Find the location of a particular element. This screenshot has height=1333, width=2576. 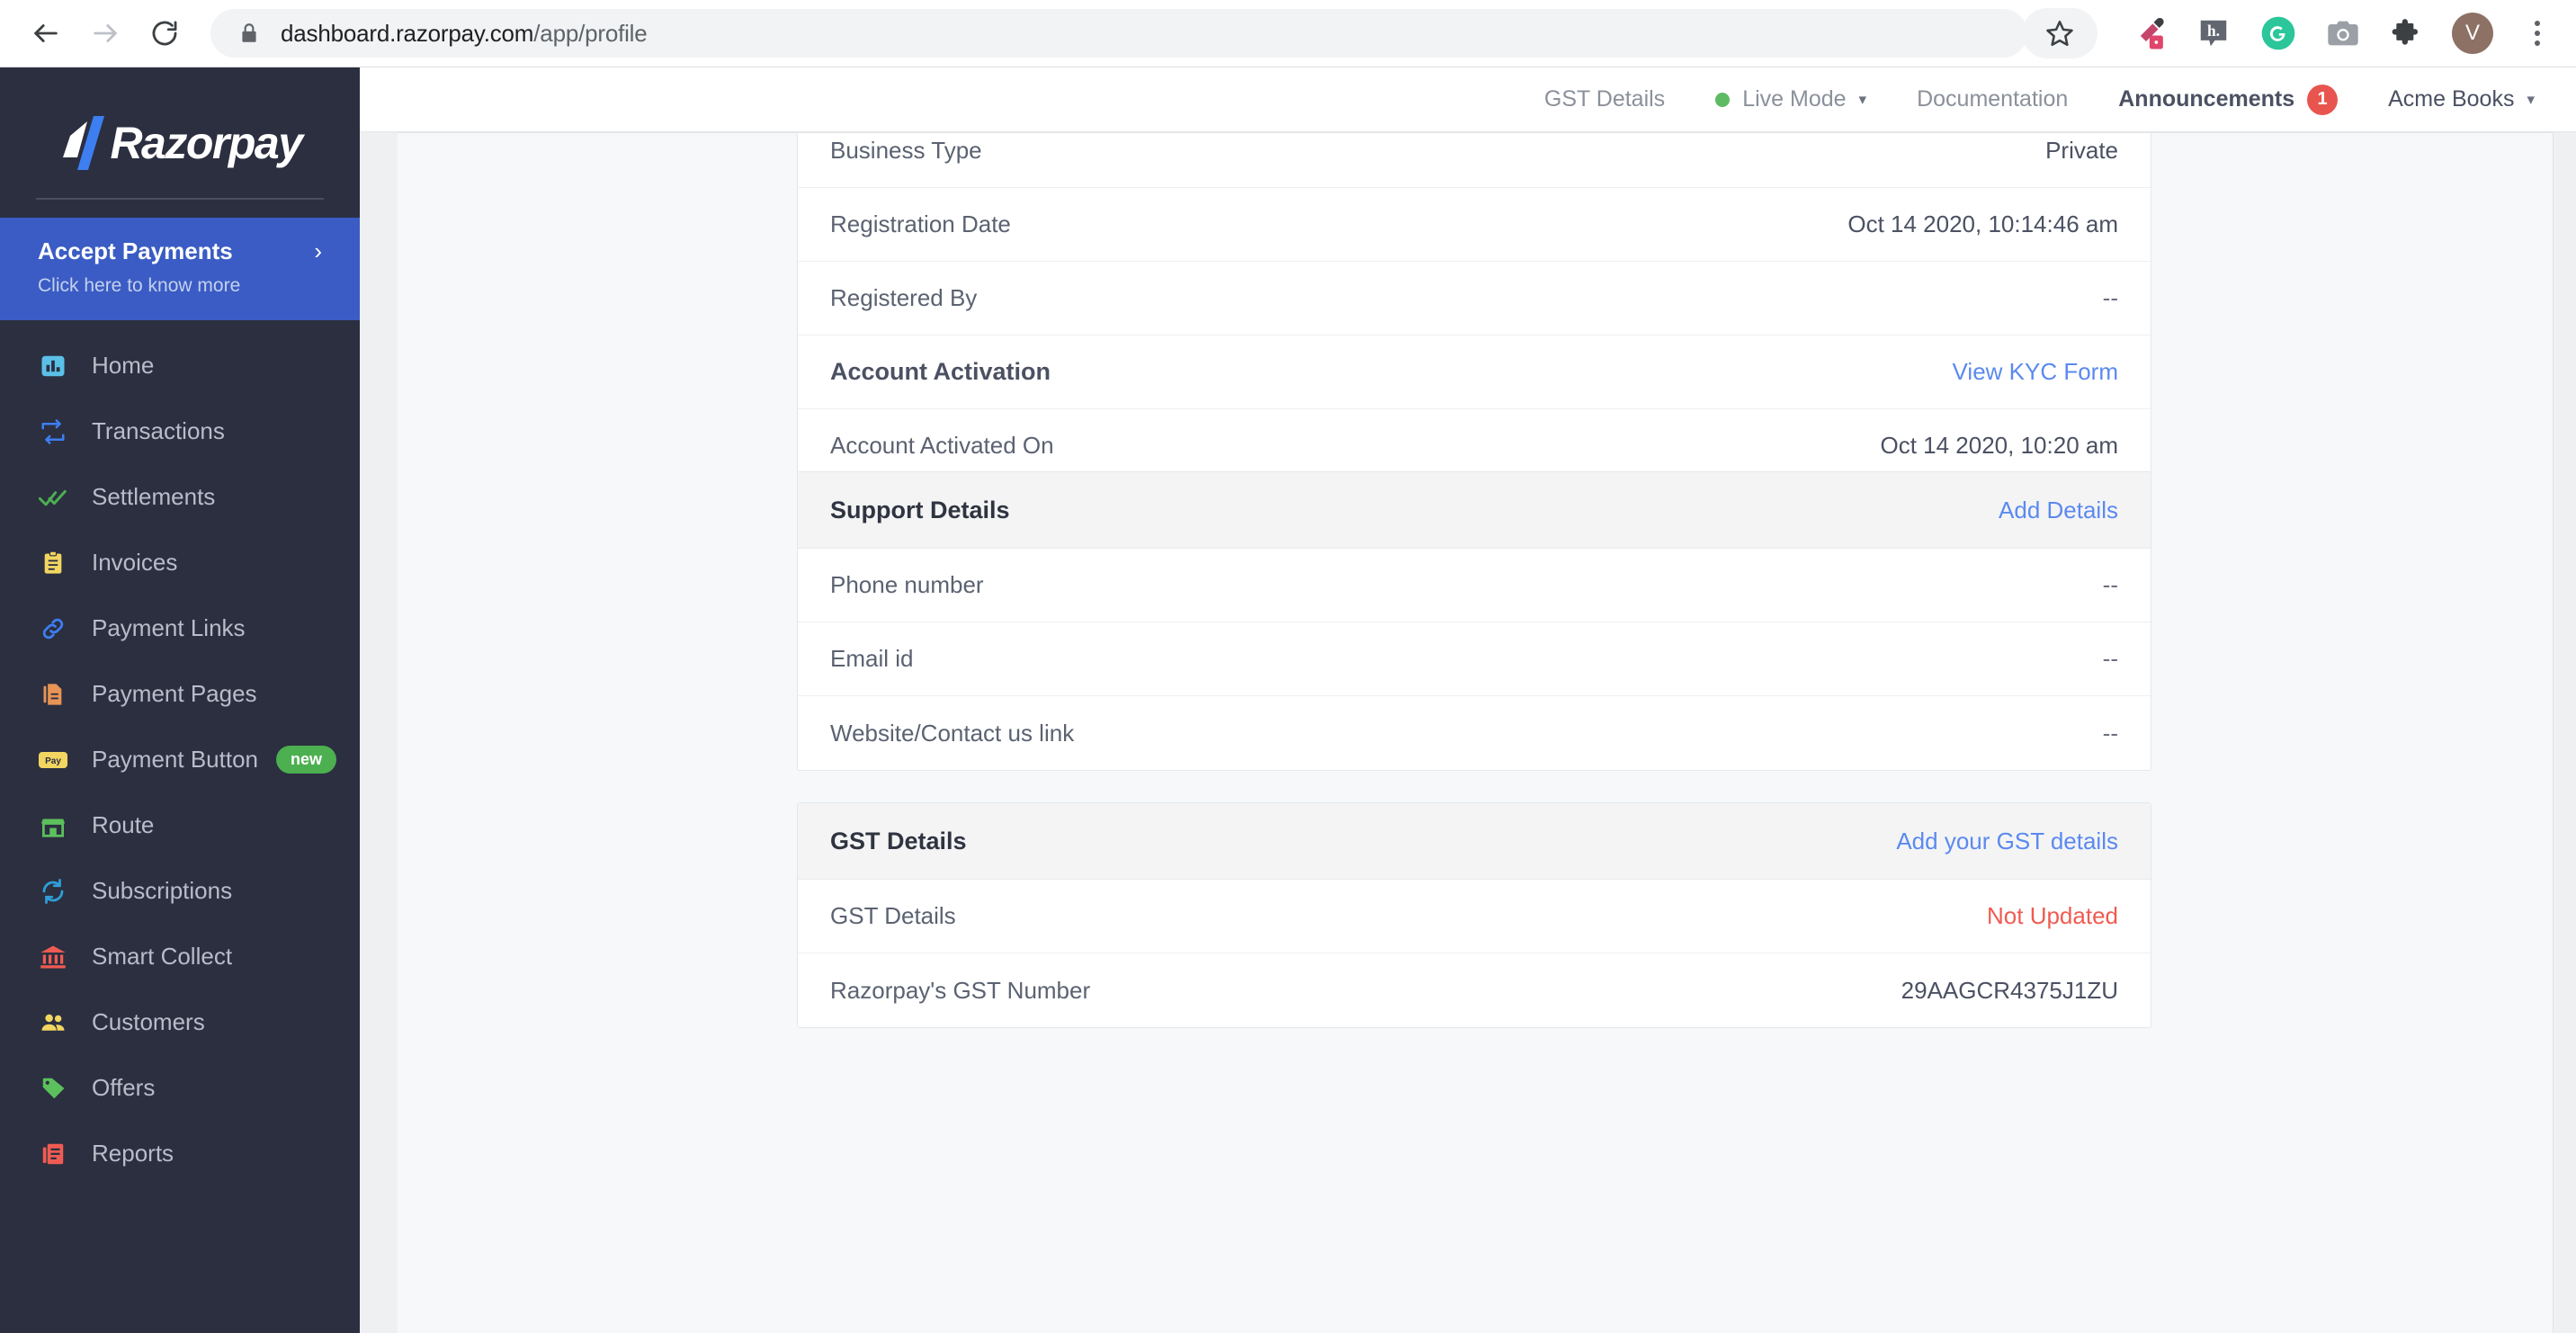

appbar-documentation-label: Documentation is located at coordinates (1993, 99).